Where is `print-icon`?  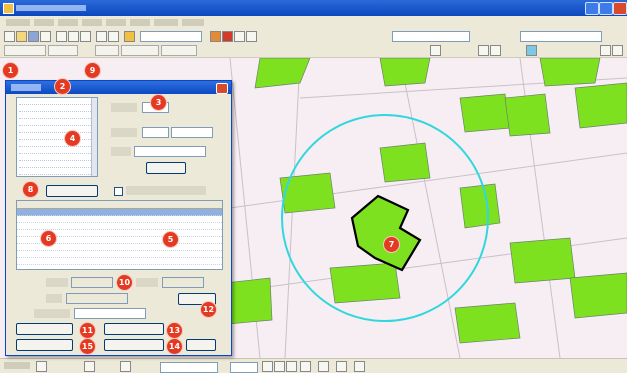
print-icon is located at coordinates (45, 36).